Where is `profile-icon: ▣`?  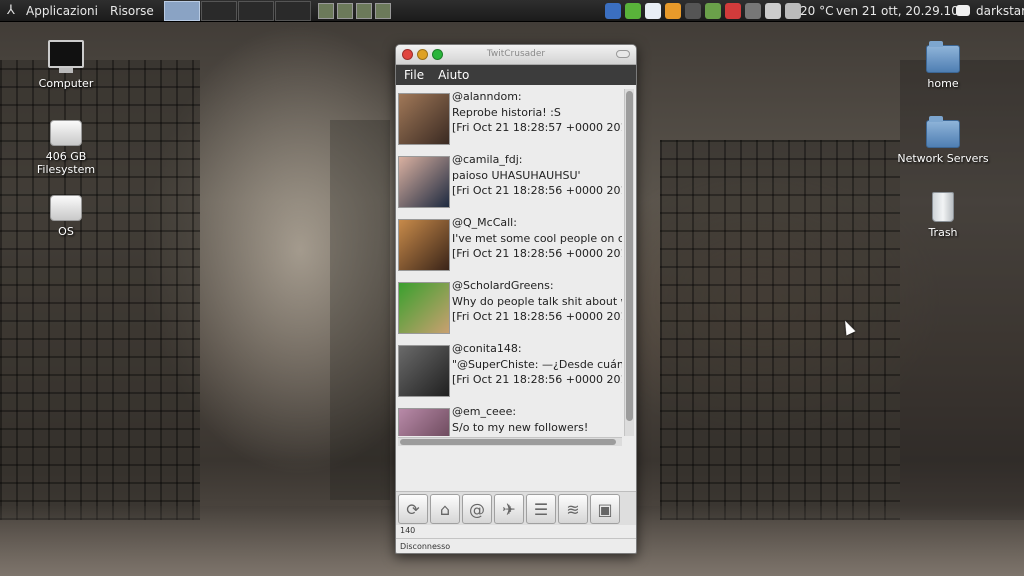 profile-icon: ▣ is located at coordinates (605, 509).